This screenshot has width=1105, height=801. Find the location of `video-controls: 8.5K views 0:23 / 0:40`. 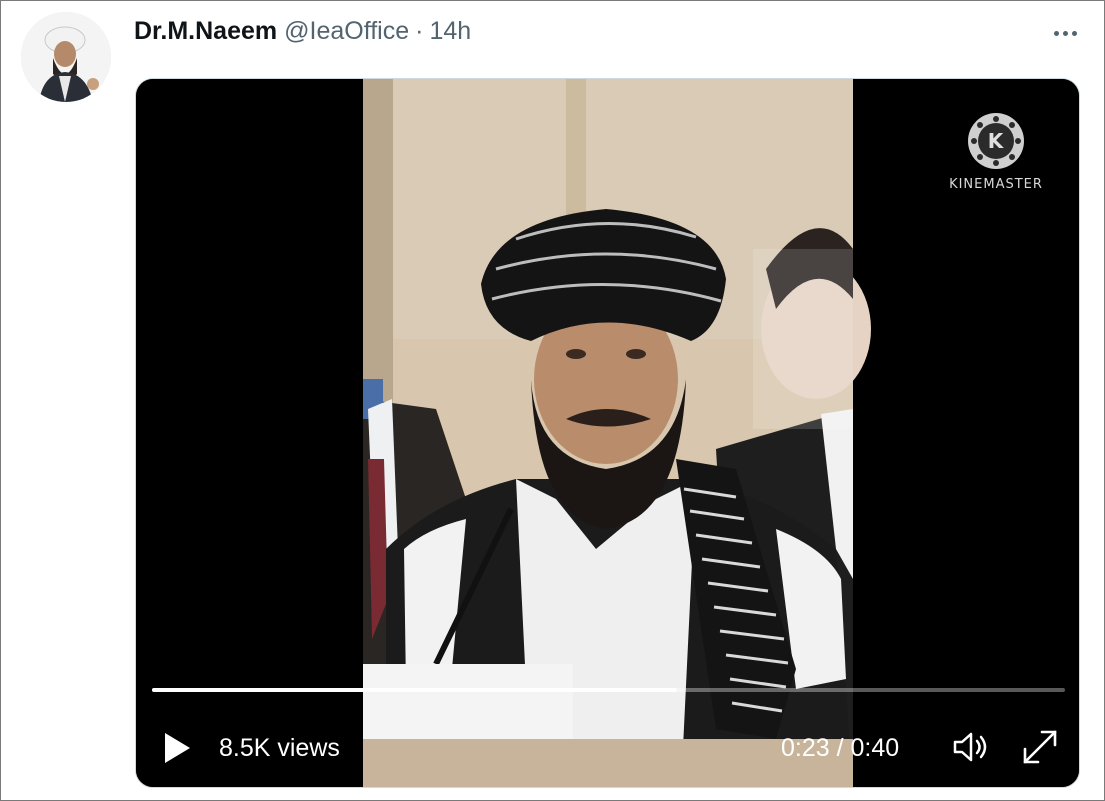

video-controls: 8.5K views 0:23 / 0:40 is located at coordinates (607, 747).